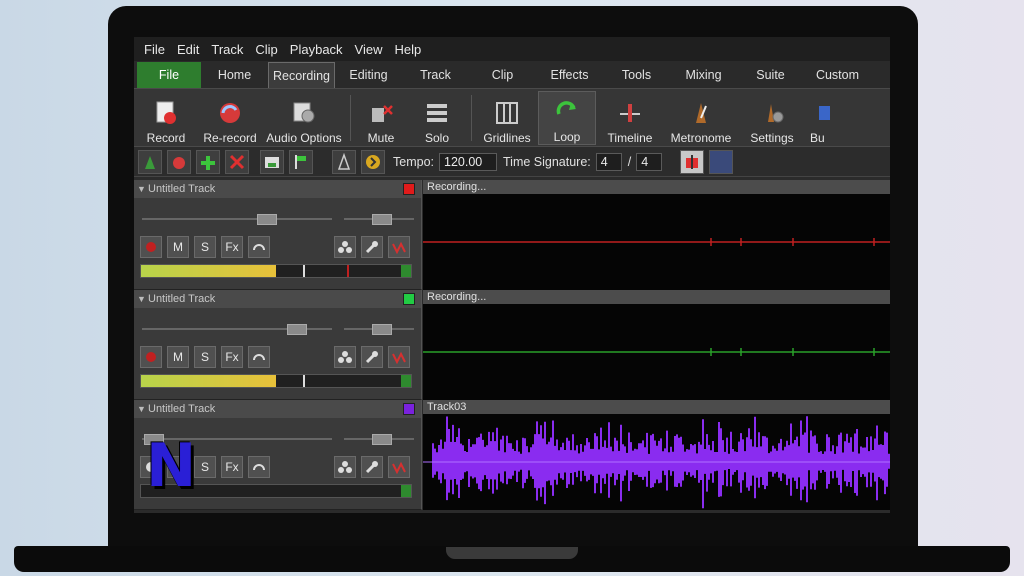 This screenshot has height=576, width=1024. I want to click on loop-button: Loop, so click(567, 117).